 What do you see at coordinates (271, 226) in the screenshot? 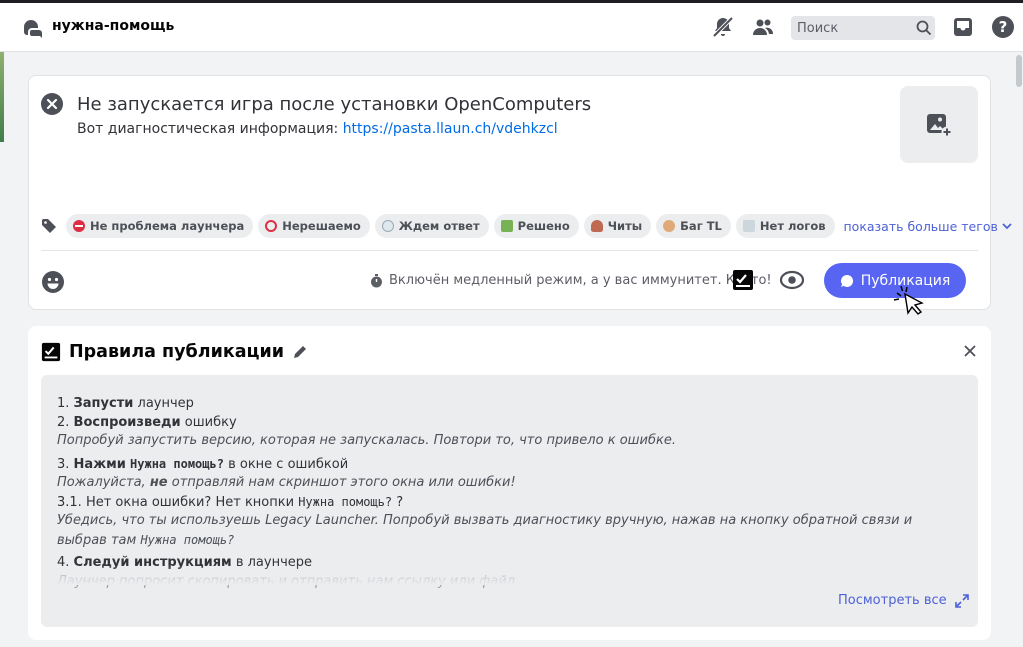
I see `prohibited-icon` at bounding box center [271, 226].